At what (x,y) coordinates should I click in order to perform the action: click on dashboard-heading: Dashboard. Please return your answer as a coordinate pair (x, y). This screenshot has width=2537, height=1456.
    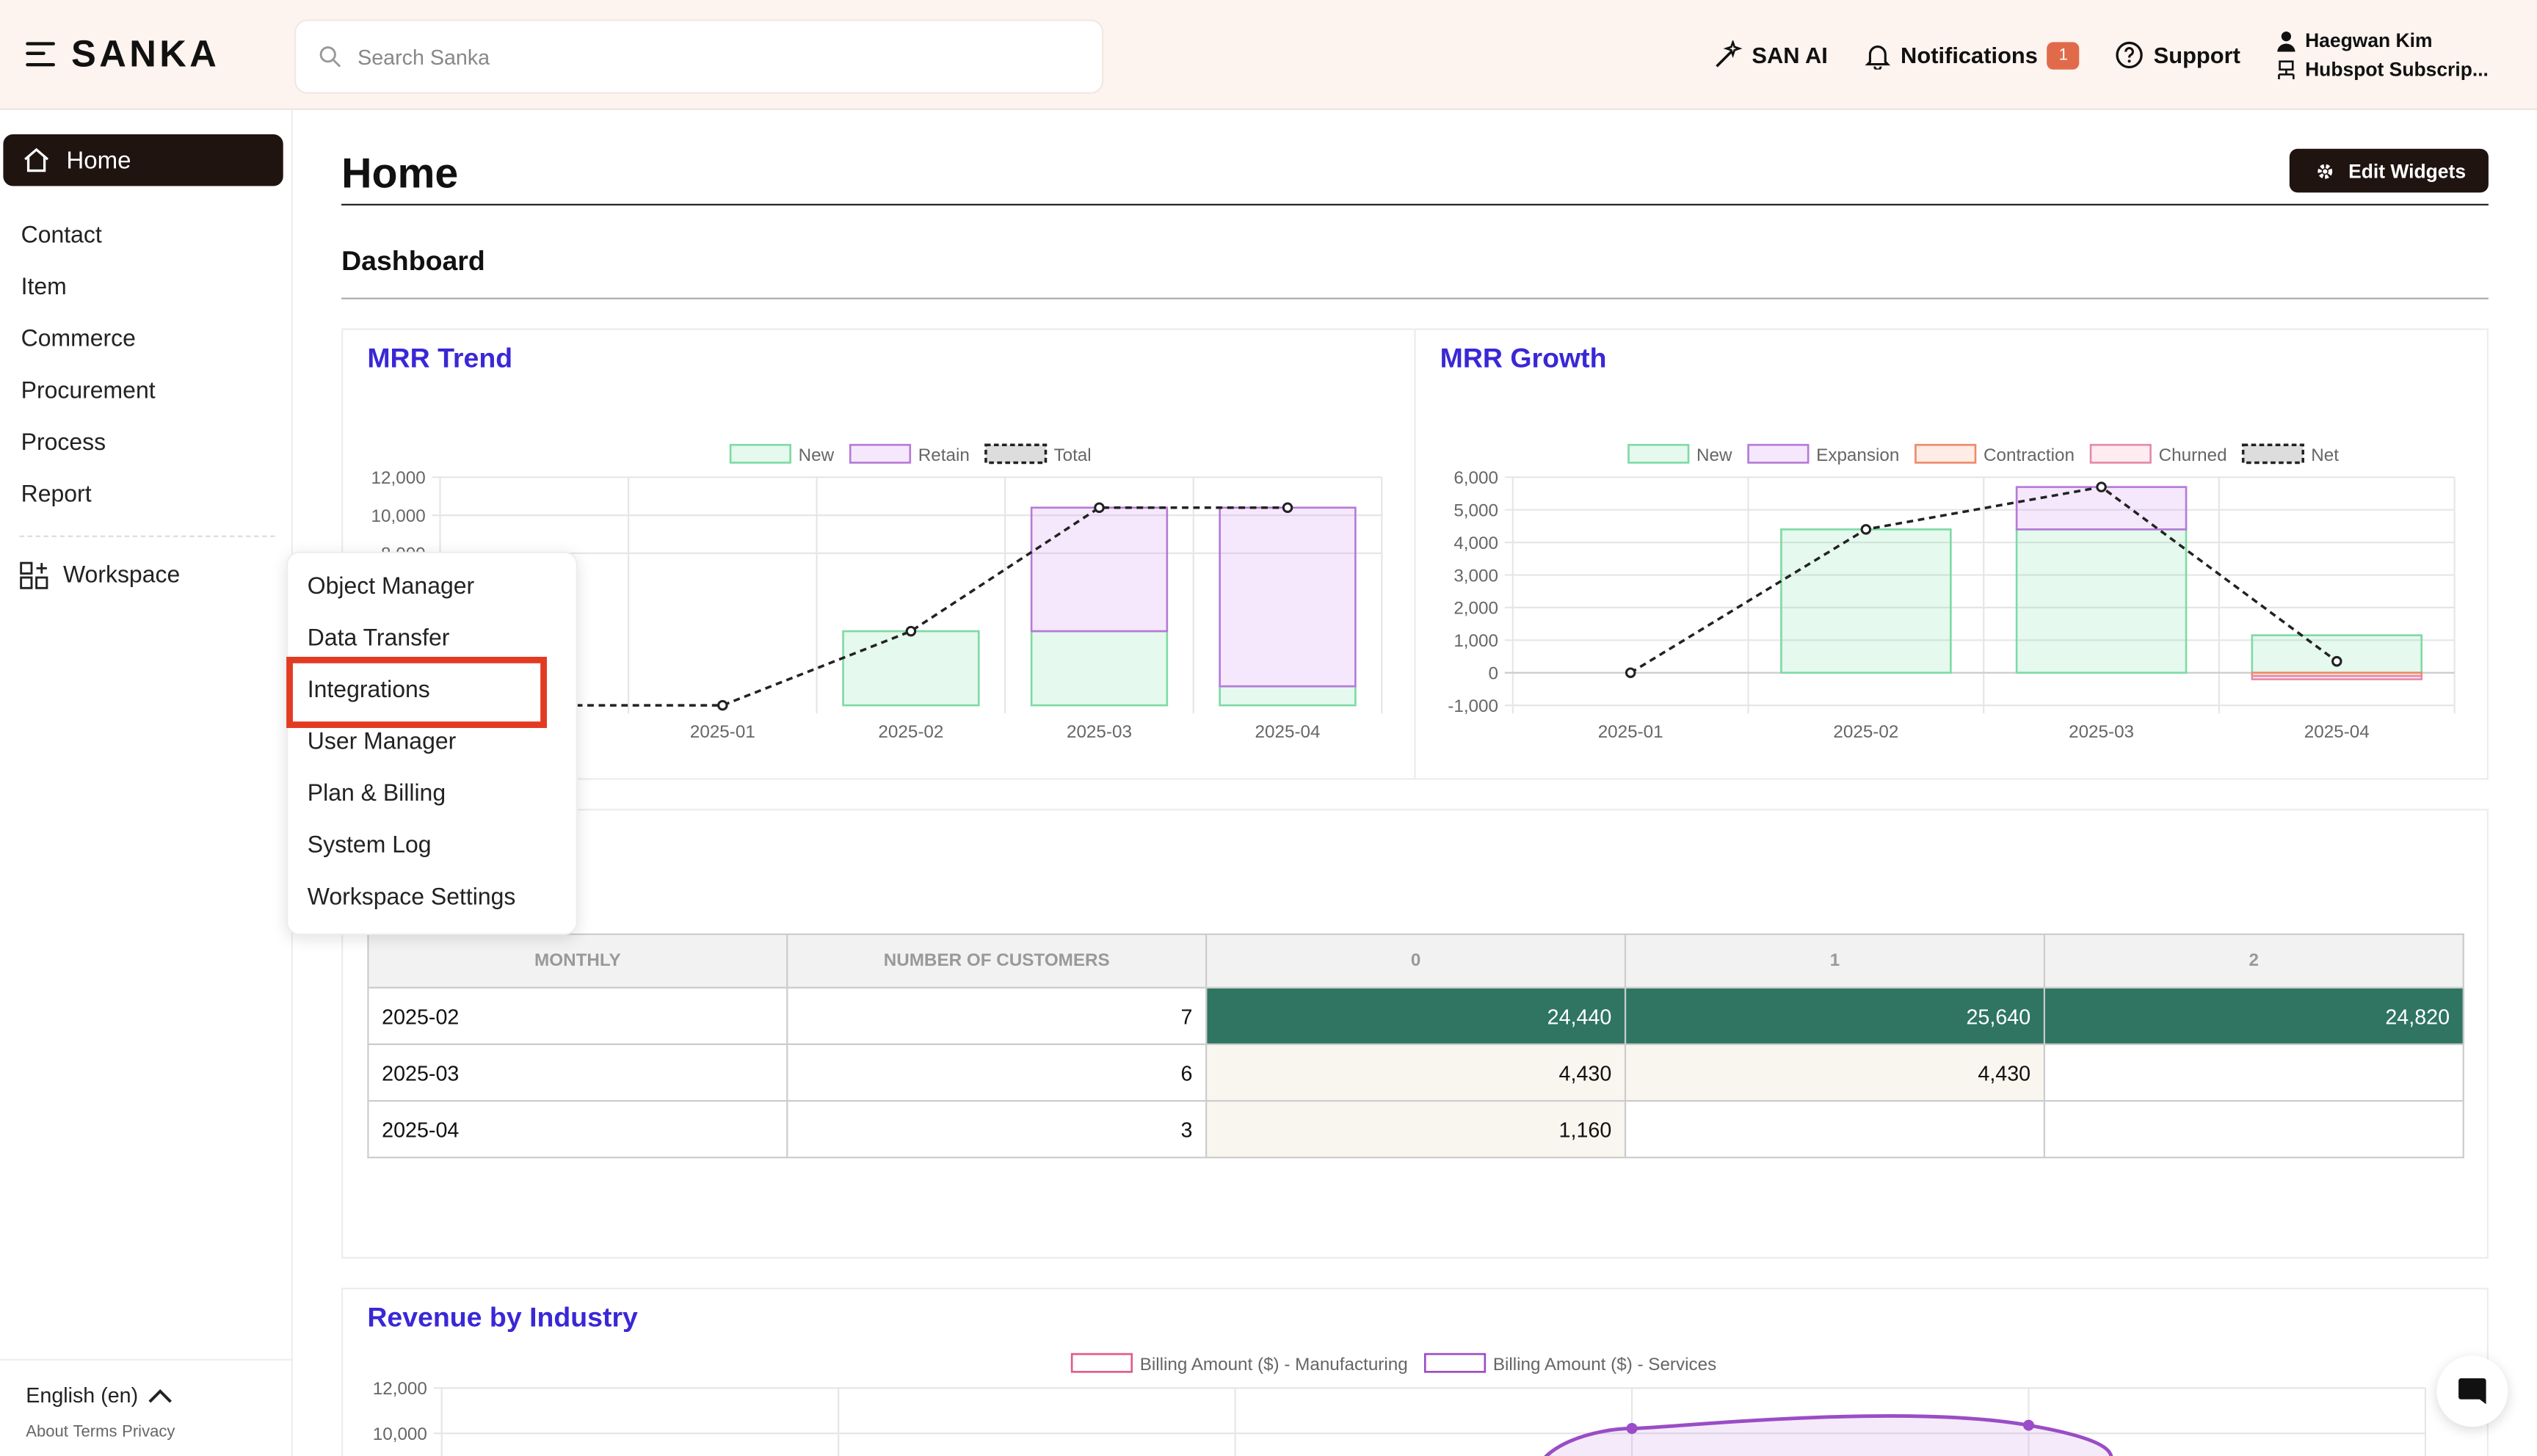
    Looking at the image, I should click on (413, 262).